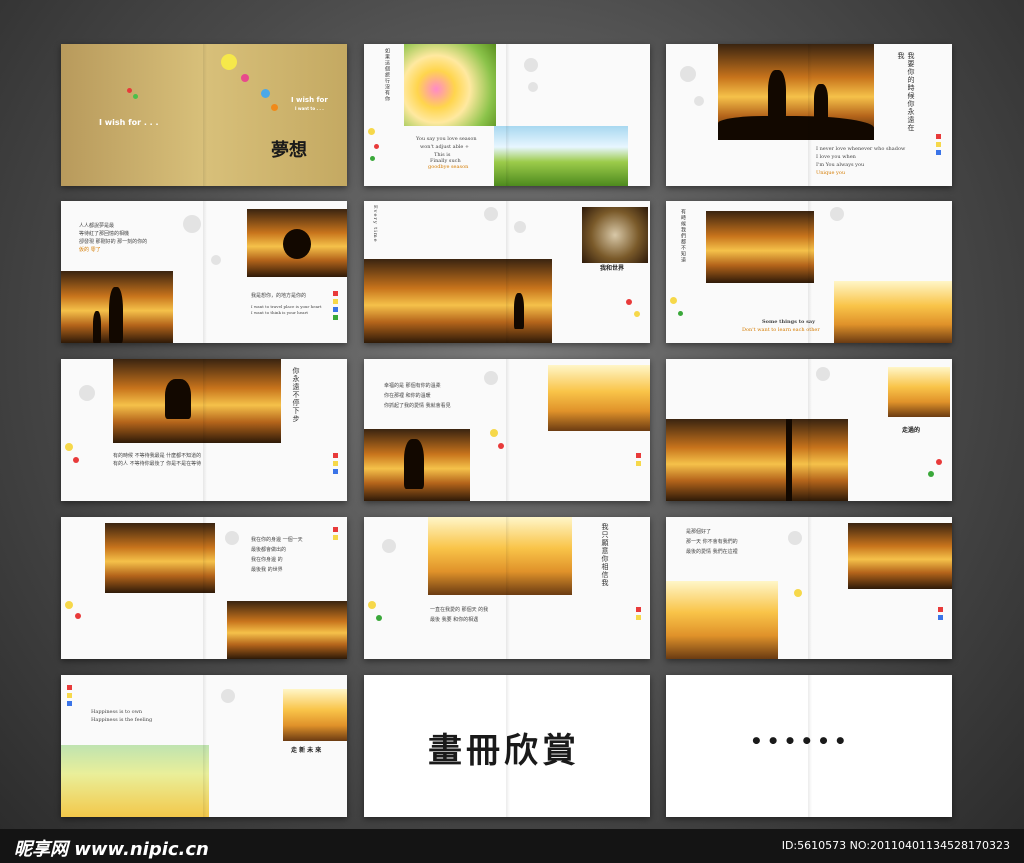 Image resolution: width=1024 pixels, height=863 pixels. Describe the element at coordinates (507, 430) in the screenshot. I see `spread-8: 幸福的是 那個有你的溫柔 你在那裡 和你的溫暖 你抓起了我的愛情 我就會看見` at that location.